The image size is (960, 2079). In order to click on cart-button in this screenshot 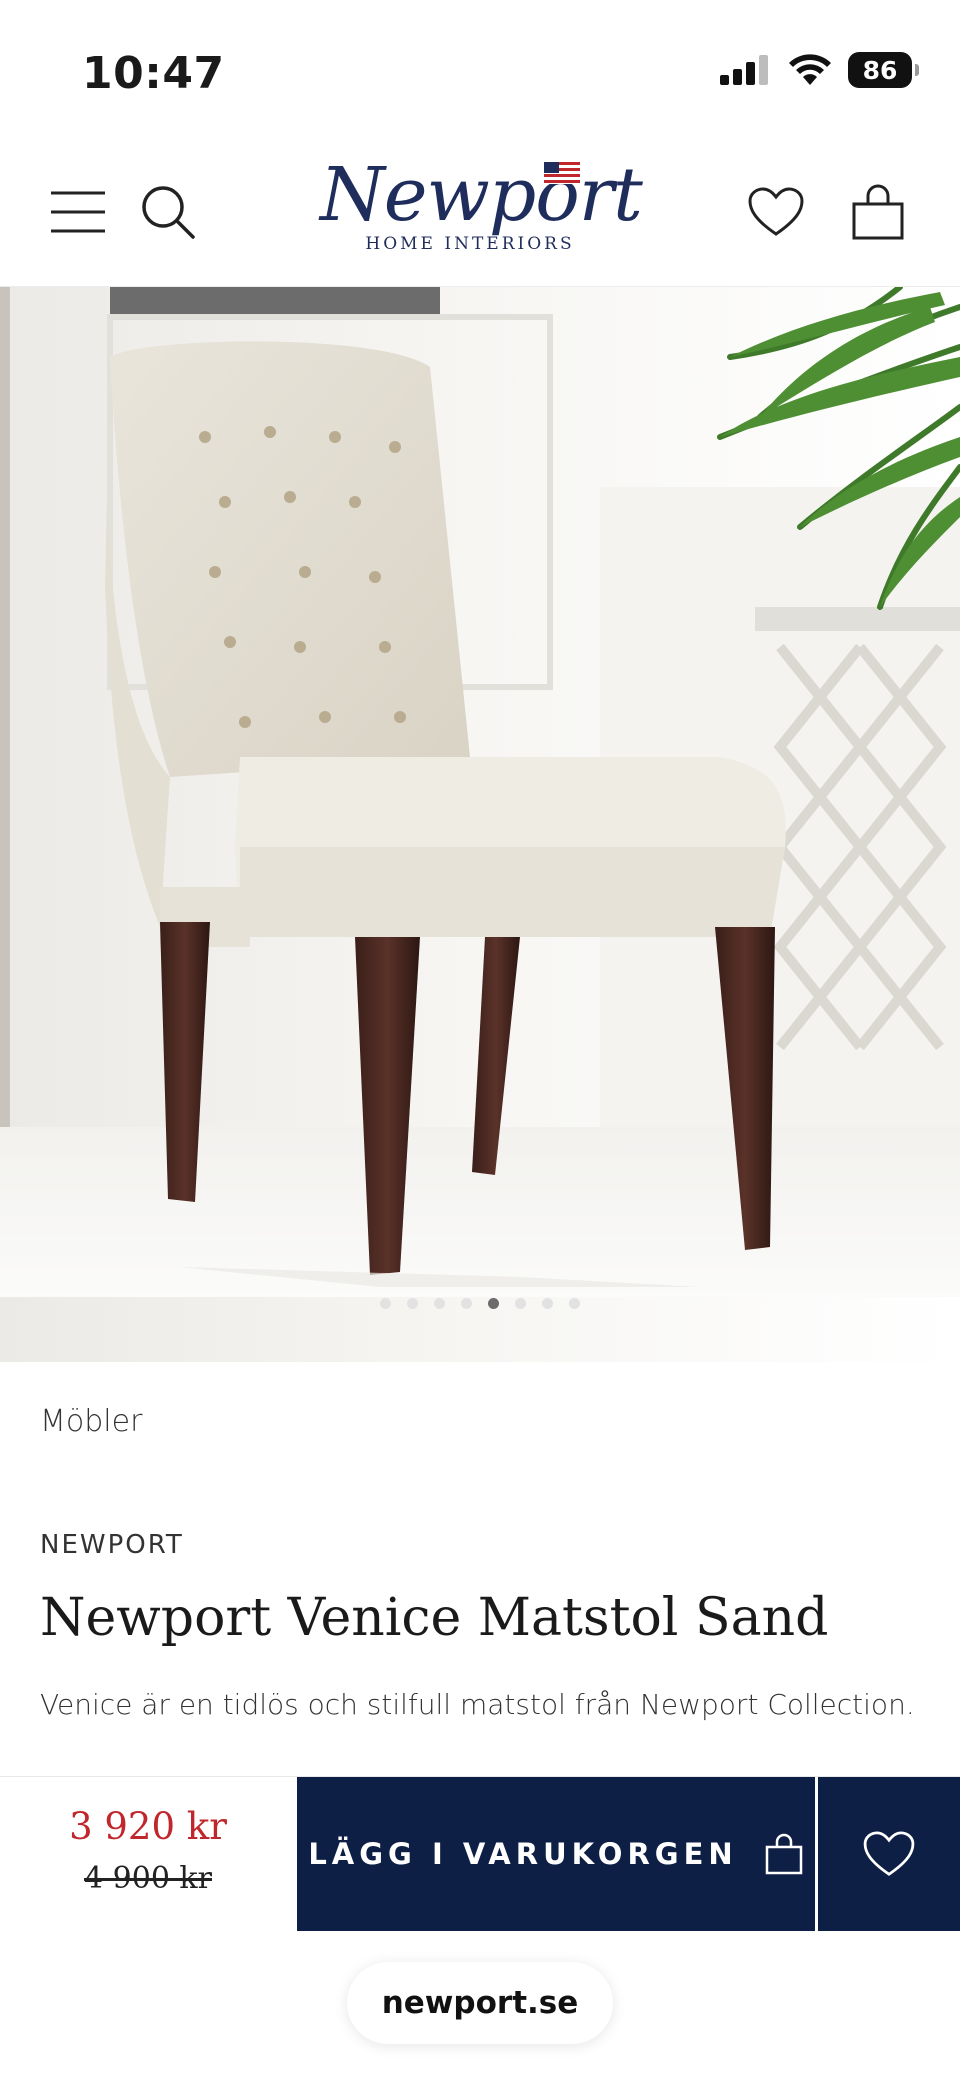, I will do `click(878, 212)`.